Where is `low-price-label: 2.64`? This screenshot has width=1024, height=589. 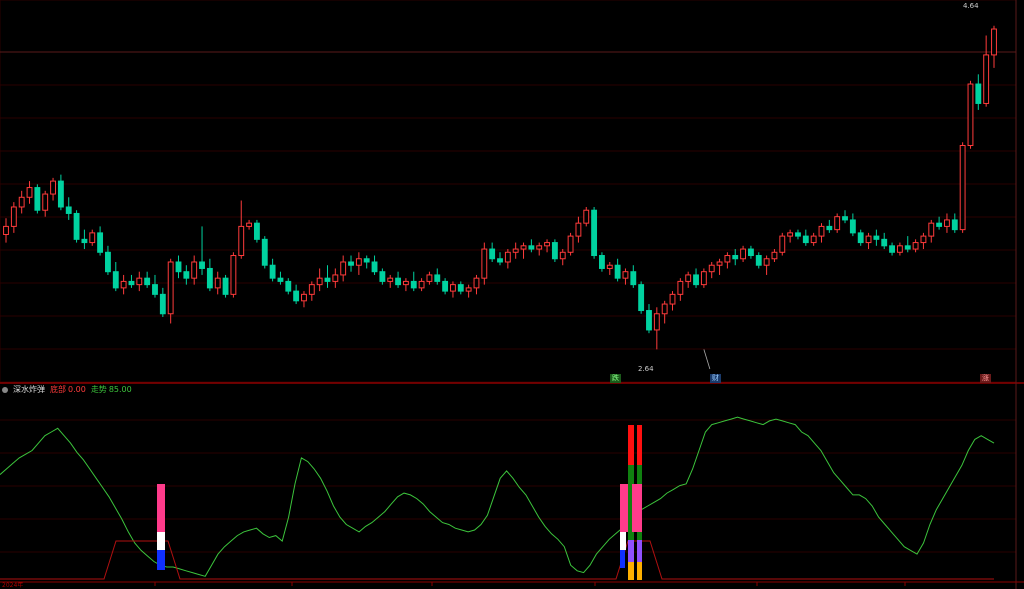
low-price-label: 2.64 is located at coordinates (646, 369).